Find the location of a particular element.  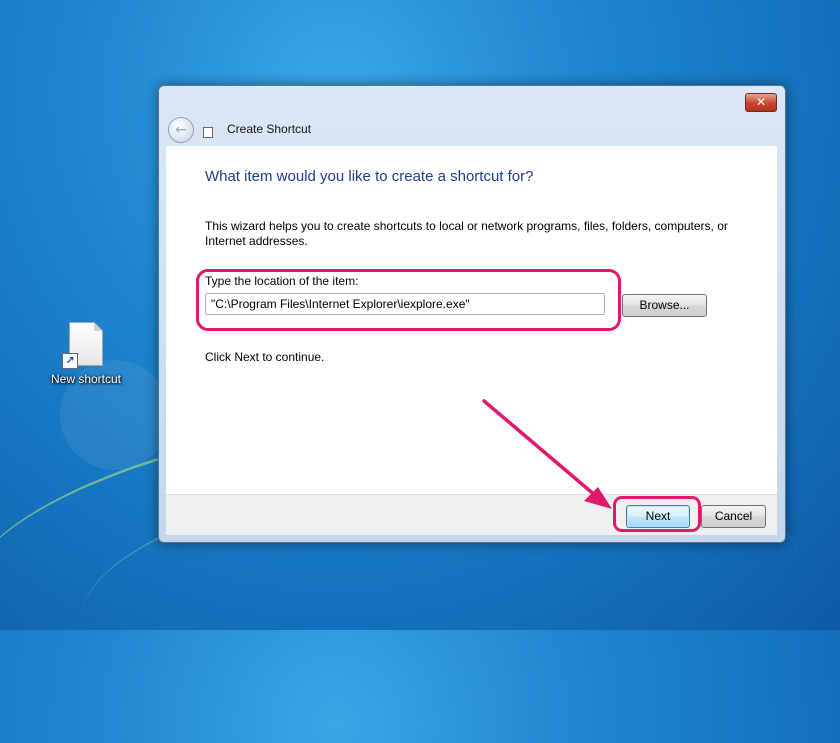

pointer-arrow is located at coordinates (547, 454).